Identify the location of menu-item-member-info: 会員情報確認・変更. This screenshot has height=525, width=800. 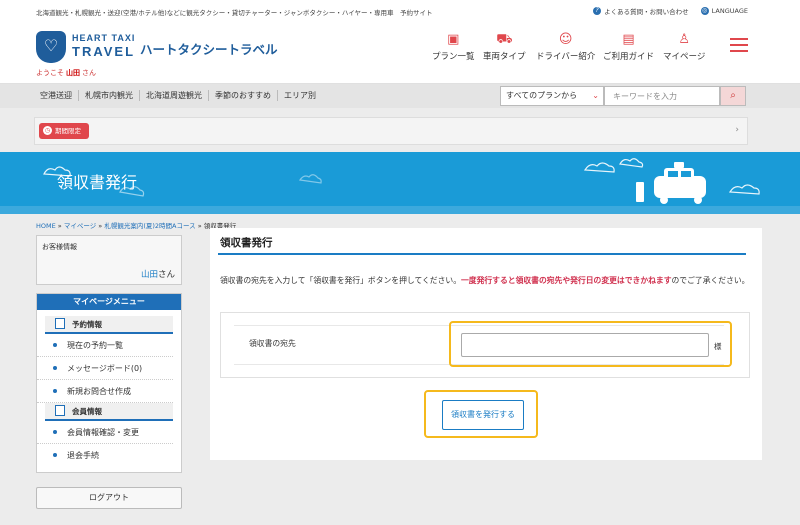
(105, 432).